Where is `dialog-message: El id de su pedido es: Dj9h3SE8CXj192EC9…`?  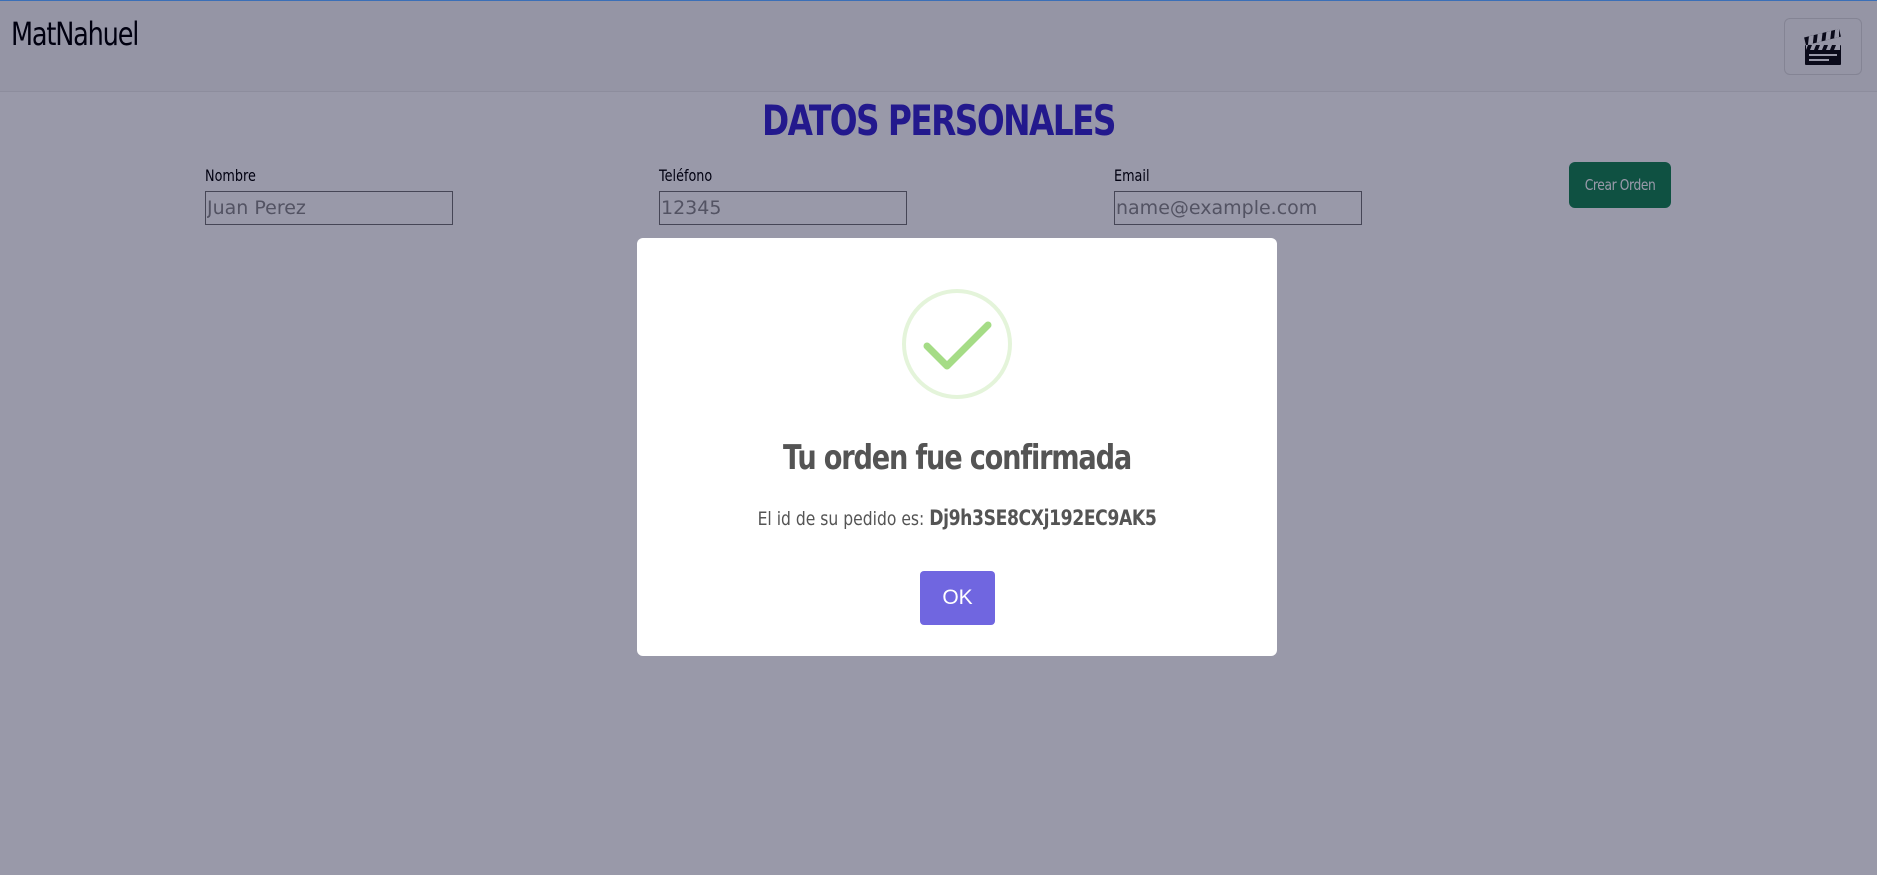 dialog-message: El id de su pedido es: Dj9h3SE8CXj192EC9… is located at coordinates (957, 518).